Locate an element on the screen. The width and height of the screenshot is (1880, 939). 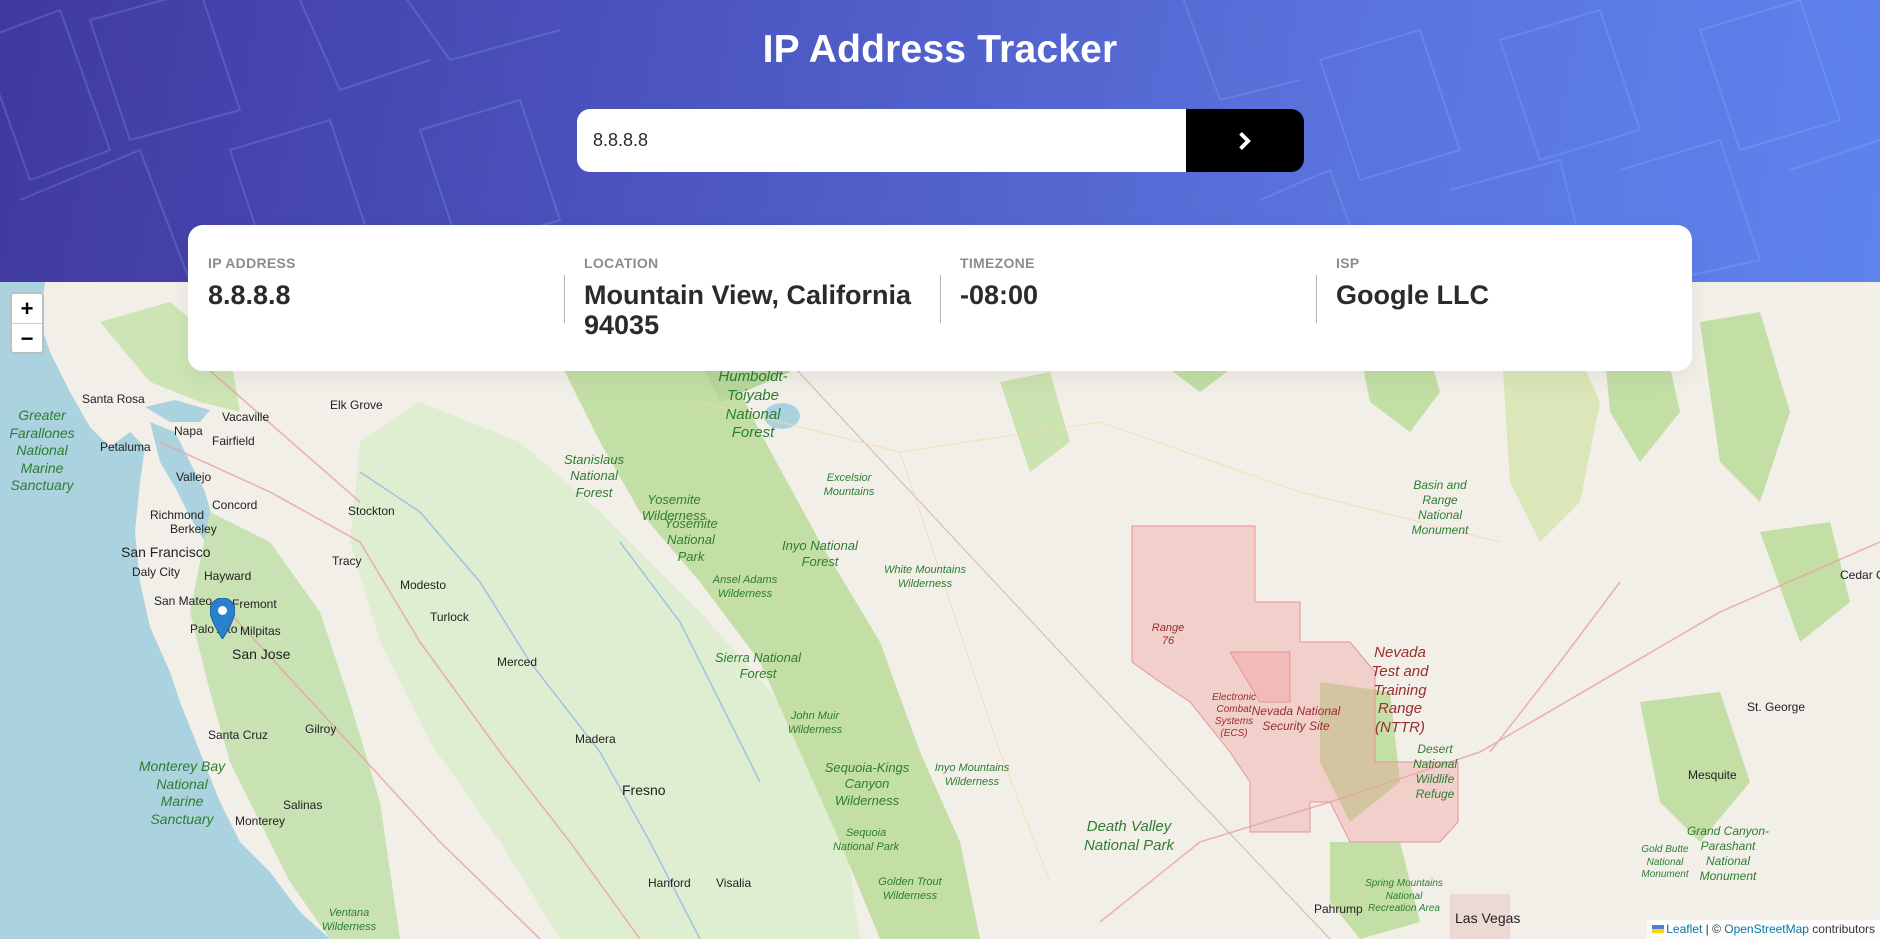
info-value: -08:00 is located at coordinates (999, 295).